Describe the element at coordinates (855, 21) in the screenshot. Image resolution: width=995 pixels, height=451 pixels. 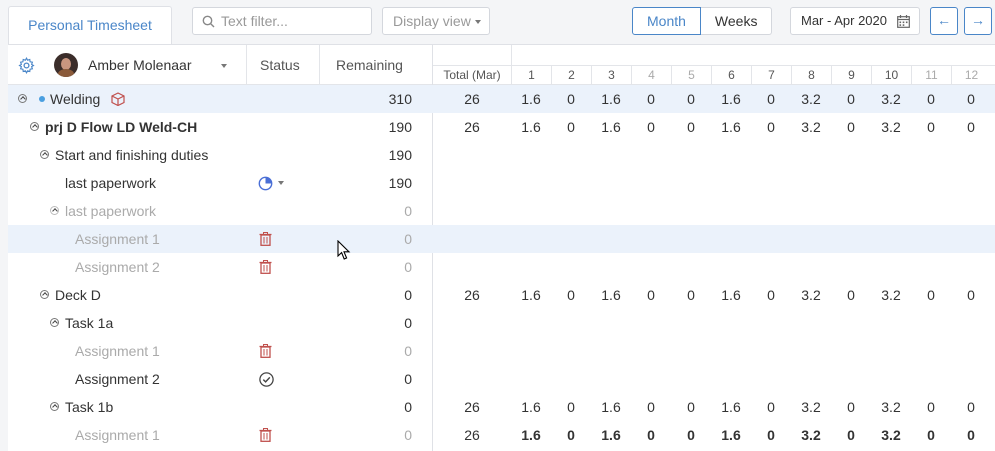
I see `date-range-picker: Mar - Apr 2020` at that location.